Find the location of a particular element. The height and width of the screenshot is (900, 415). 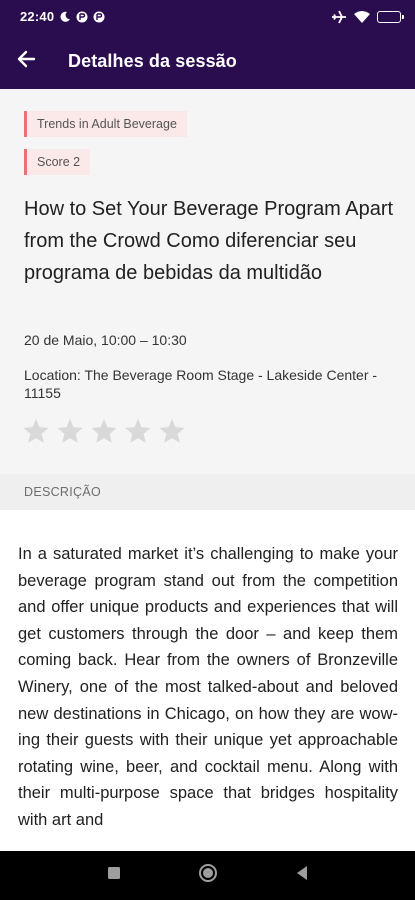

app-bar: Detalhes da sessão is located at coordinates (207, 61).